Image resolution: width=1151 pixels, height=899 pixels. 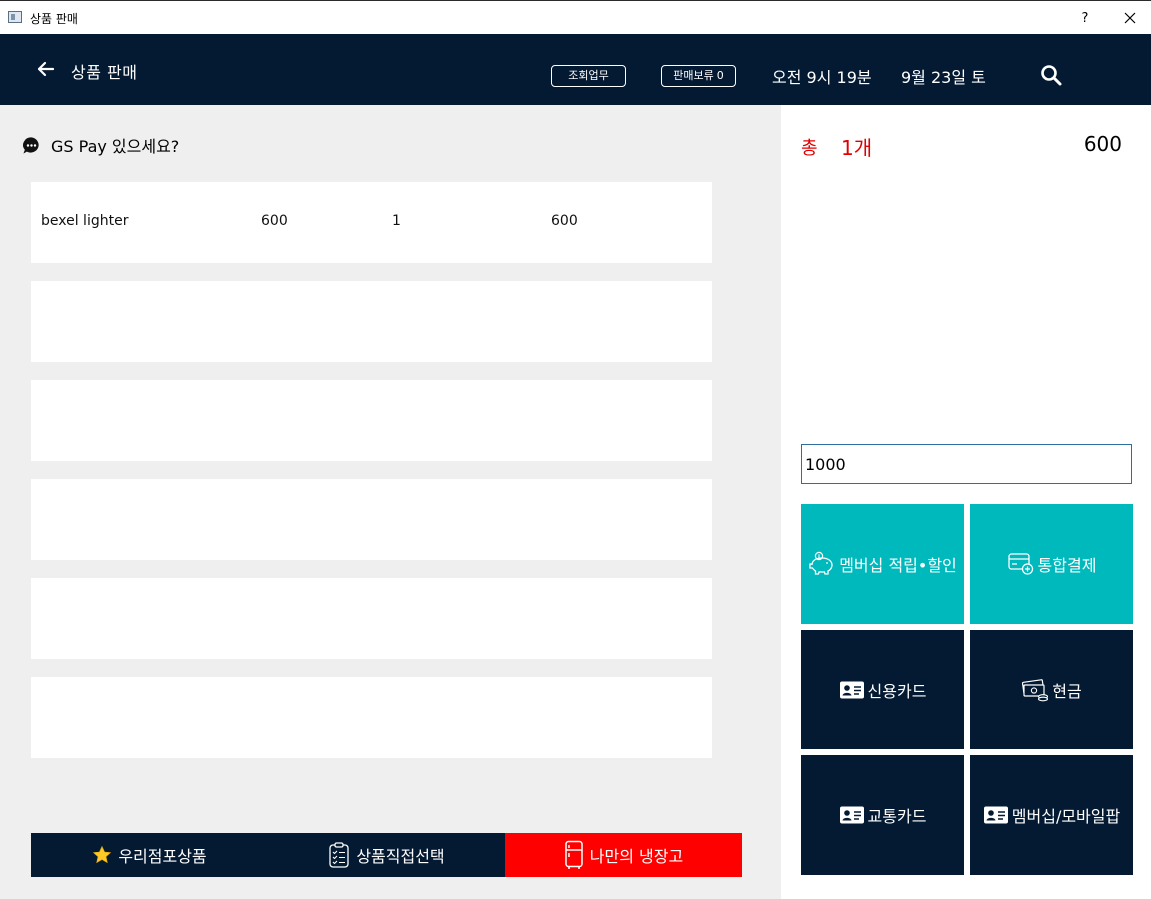 I want to click on close-icon, so click(x=1130, y=18).